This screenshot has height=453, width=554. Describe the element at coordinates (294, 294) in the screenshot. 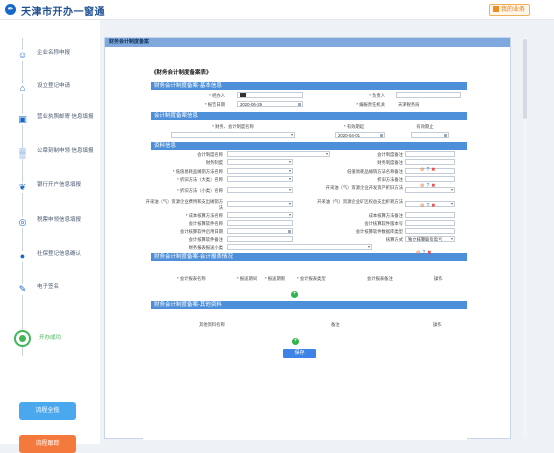

I see `add-report-button: +` at that location.